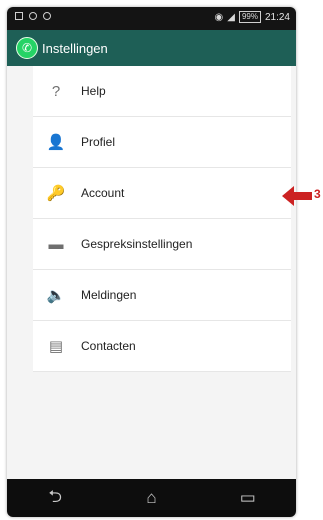  What do you see at coordinates (108, 346) in the screenshot?
I see `settings-item-label: Contacten` at bounding box center [108, 346].